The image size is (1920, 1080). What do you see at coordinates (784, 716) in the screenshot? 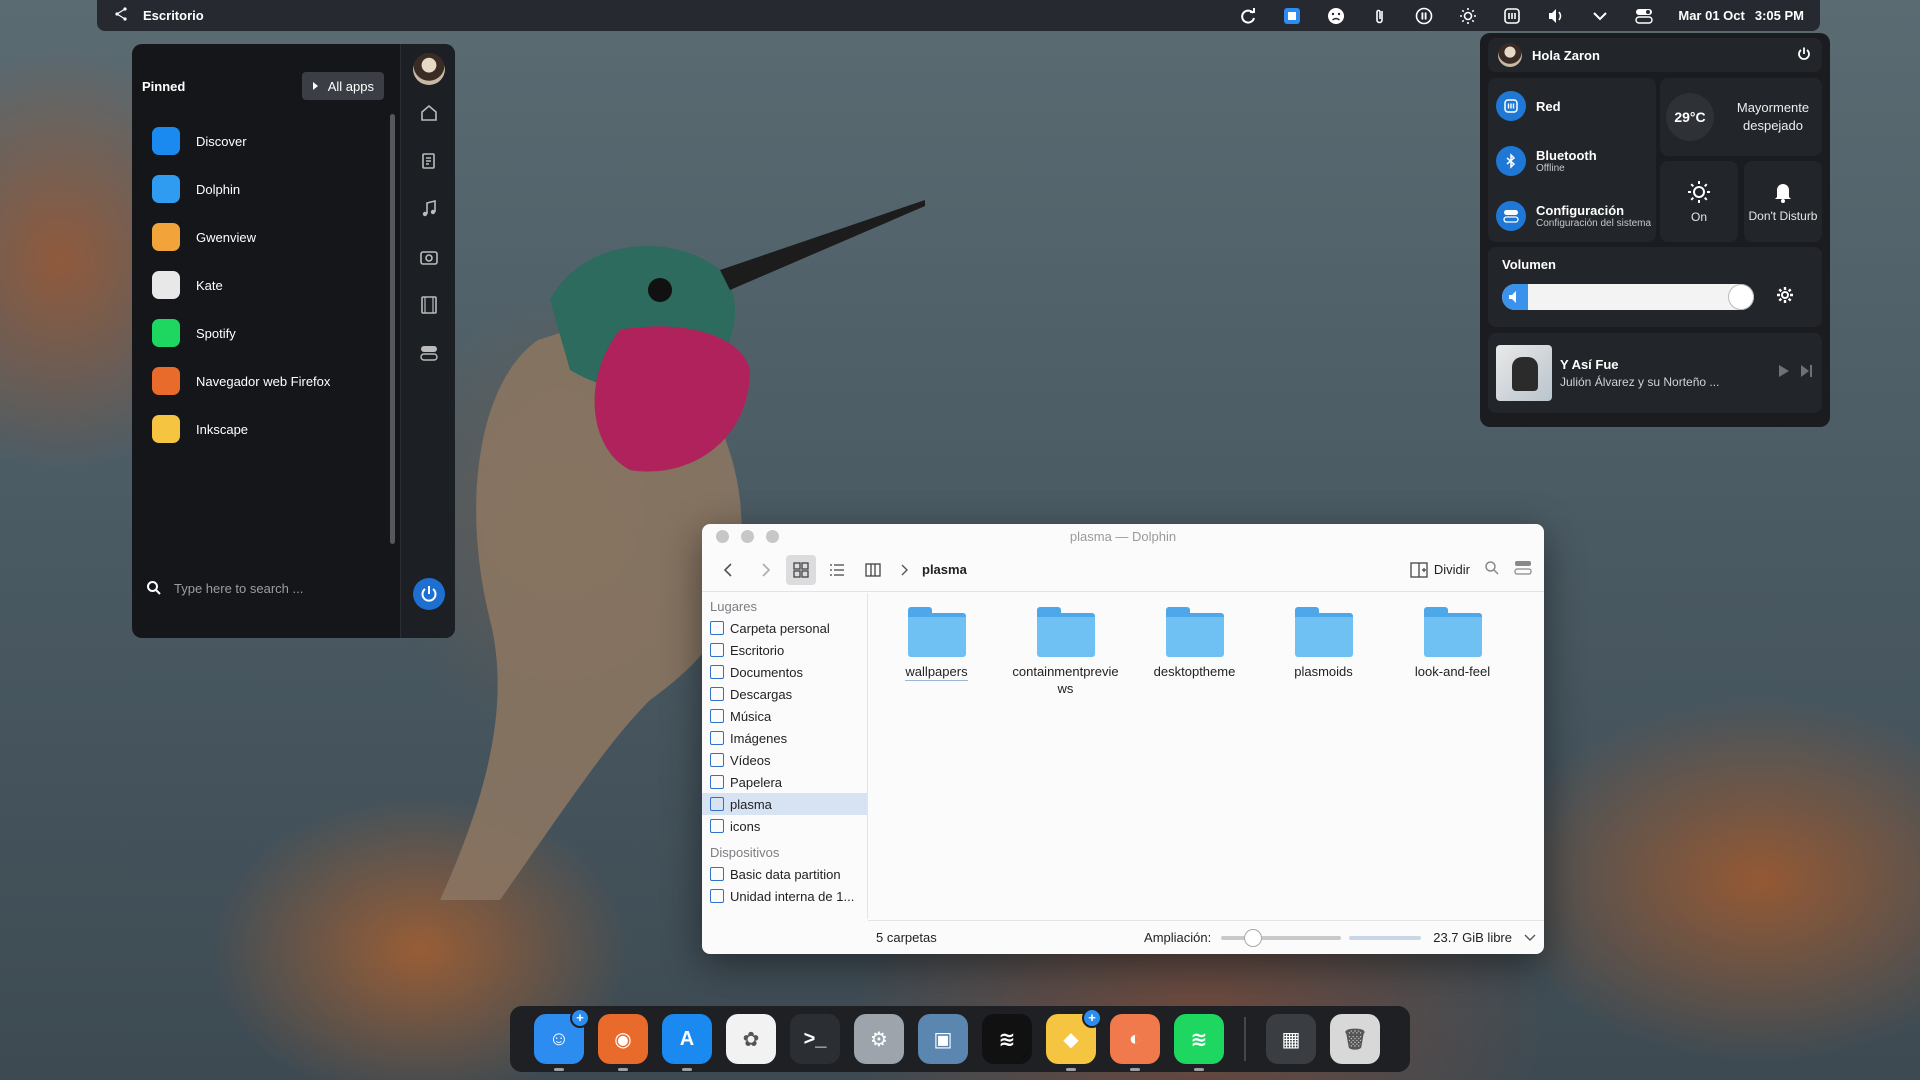
I see `place-item: Música` at bounding box center [784, 716].